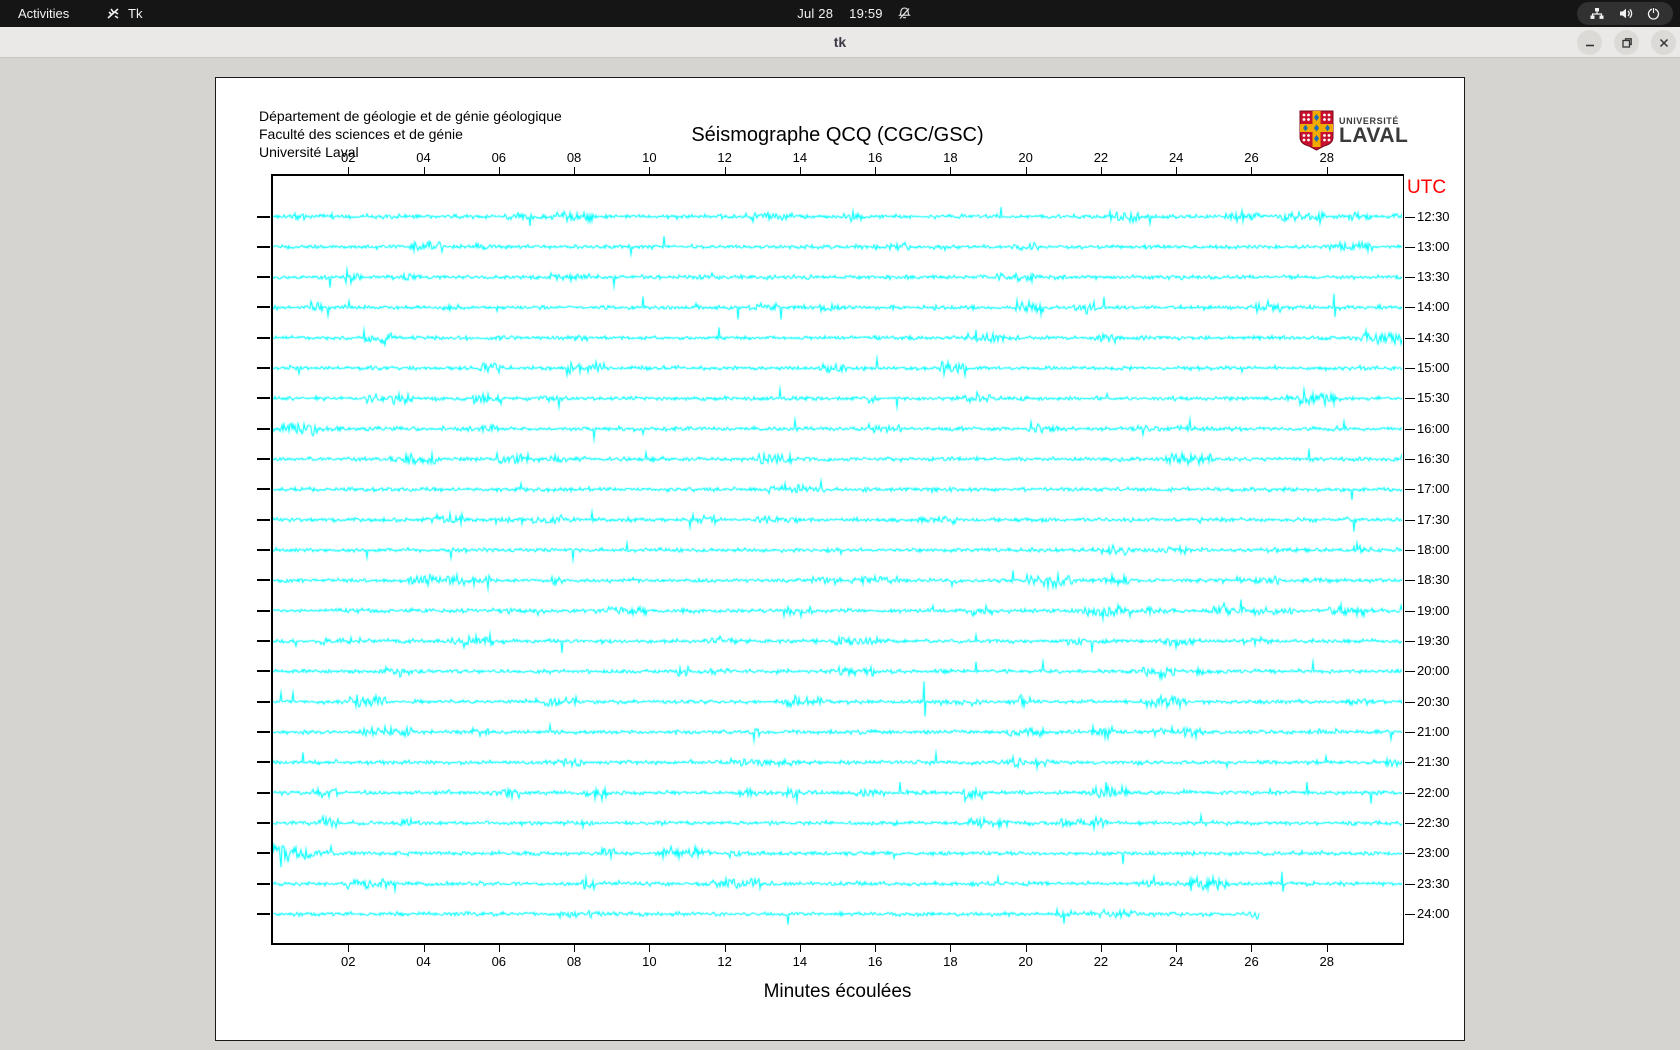 The height and width of the screenshot is (1050, 1680). Describe the element at coordinates (1626, 42) in the screenshot. I see `maximize-button` at that location.